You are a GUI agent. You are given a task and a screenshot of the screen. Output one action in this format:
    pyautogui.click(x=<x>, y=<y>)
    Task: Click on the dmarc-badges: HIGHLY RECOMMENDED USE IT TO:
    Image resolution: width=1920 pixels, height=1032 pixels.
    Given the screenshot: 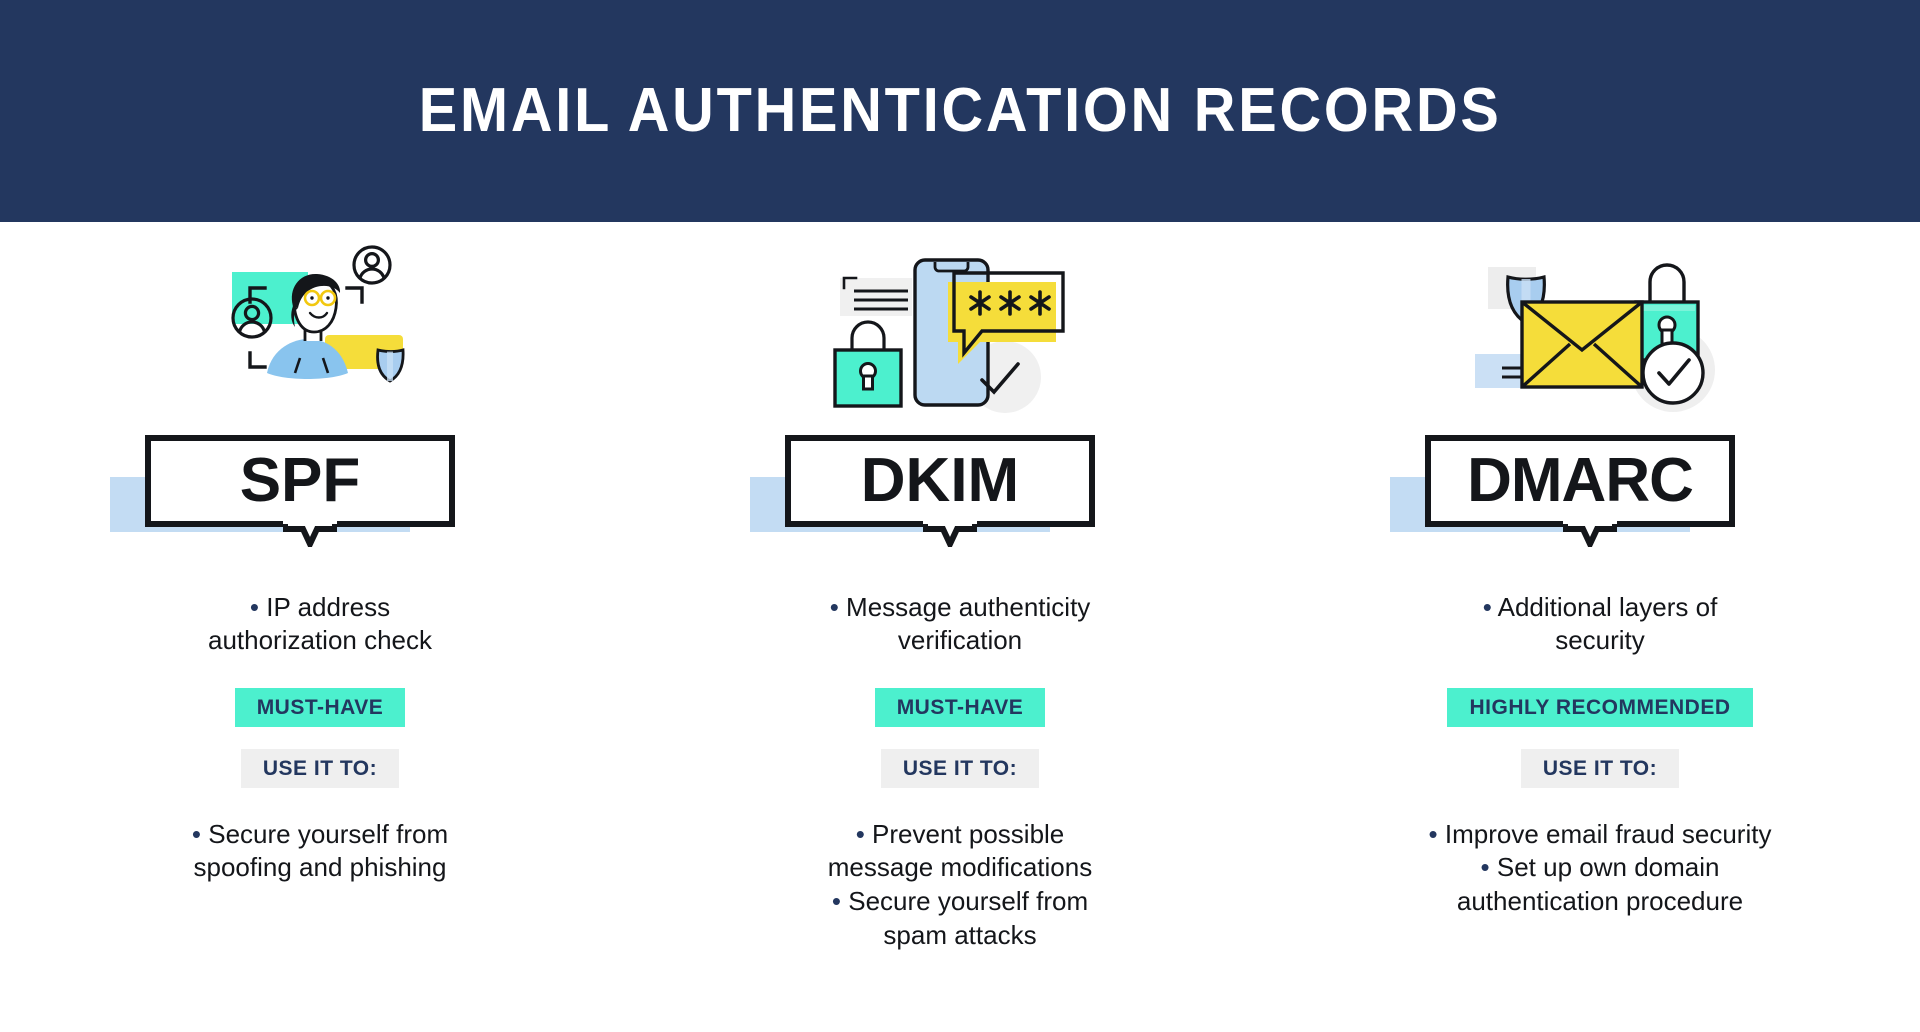 What is the action you would take?
    pyautogui.click(x=1600, y=737)
    